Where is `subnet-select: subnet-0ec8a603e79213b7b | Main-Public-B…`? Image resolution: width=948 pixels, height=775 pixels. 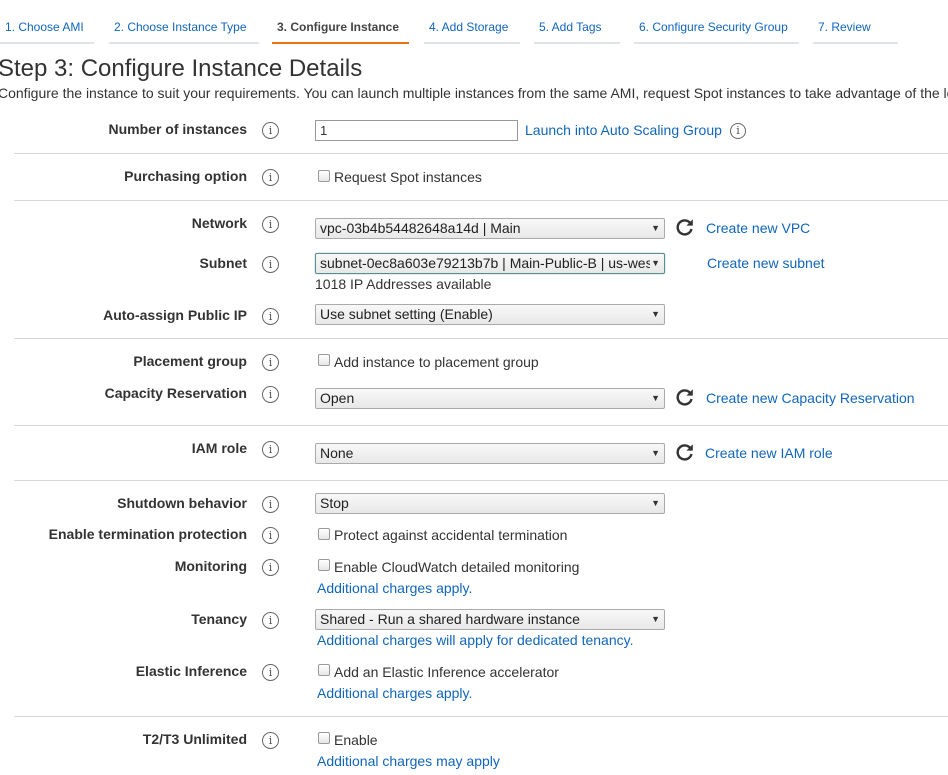 subnet-select: subnet-0ec8a603e79213b7b | Main-Public-B… is located at coordinates (490, 263).